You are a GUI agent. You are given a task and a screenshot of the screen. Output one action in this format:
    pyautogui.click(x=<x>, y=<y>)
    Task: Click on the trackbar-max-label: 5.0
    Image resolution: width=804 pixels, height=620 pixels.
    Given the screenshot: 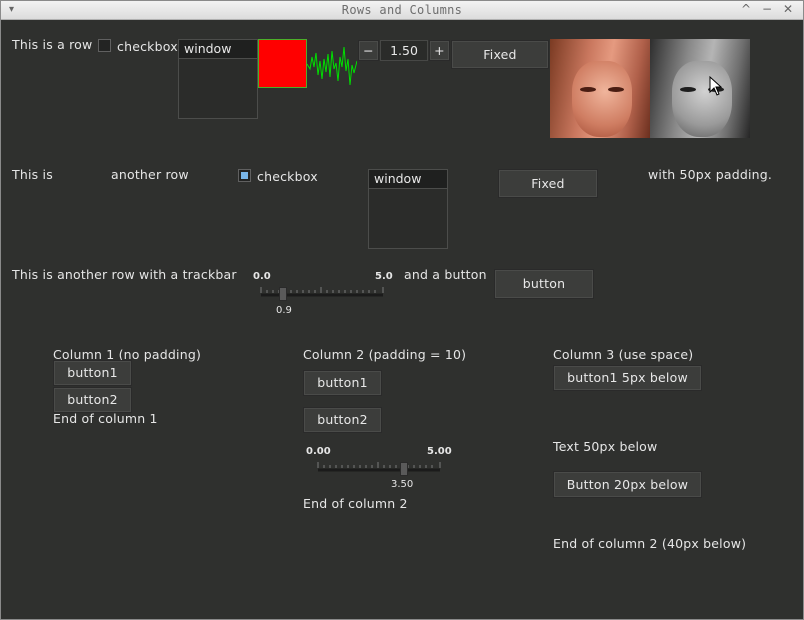 What is the action you would take?
    pyautogui.click(x=384, y=276)
    